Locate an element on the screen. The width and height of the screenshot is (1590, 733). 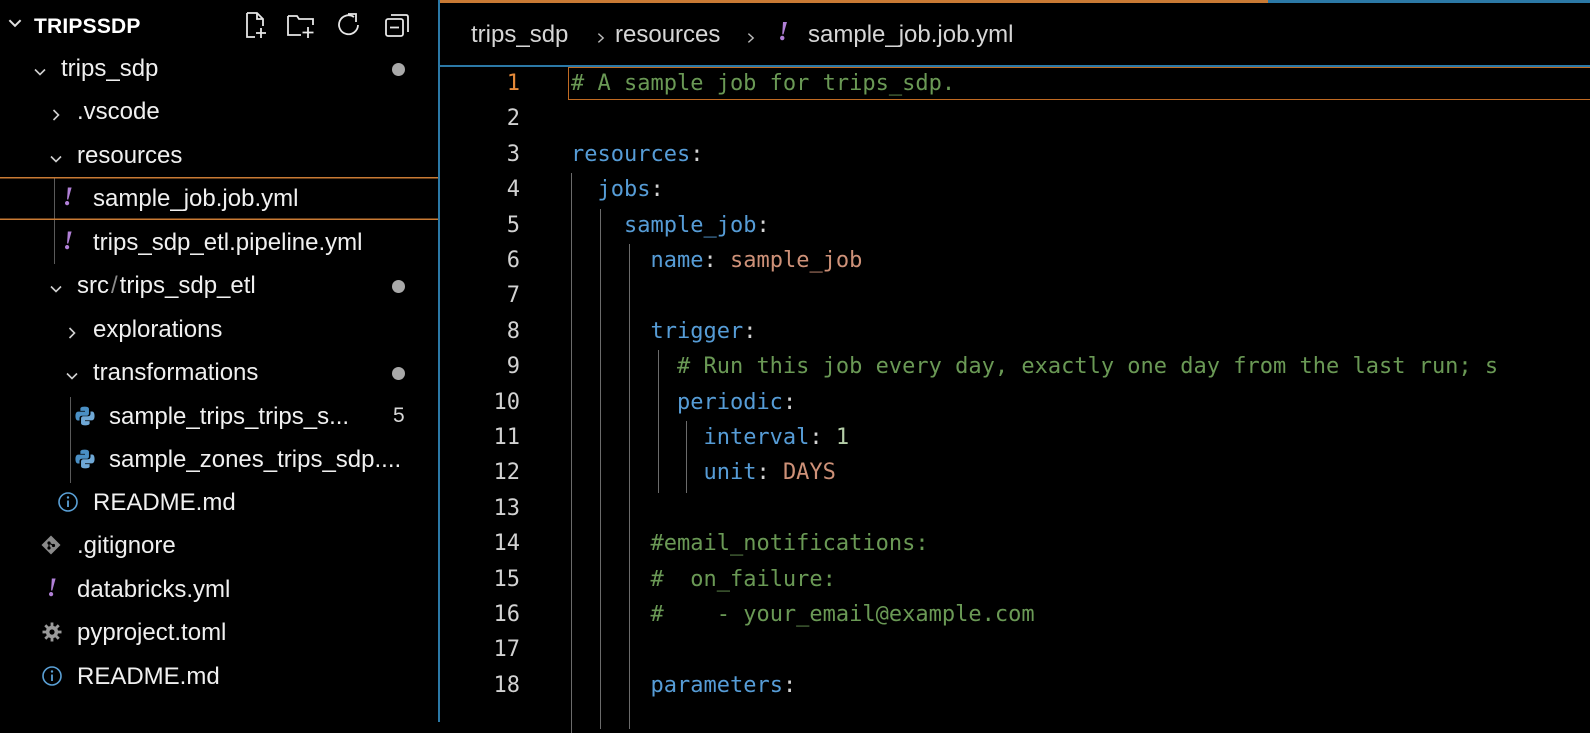
git-icon is located at coordinates (50, 546).